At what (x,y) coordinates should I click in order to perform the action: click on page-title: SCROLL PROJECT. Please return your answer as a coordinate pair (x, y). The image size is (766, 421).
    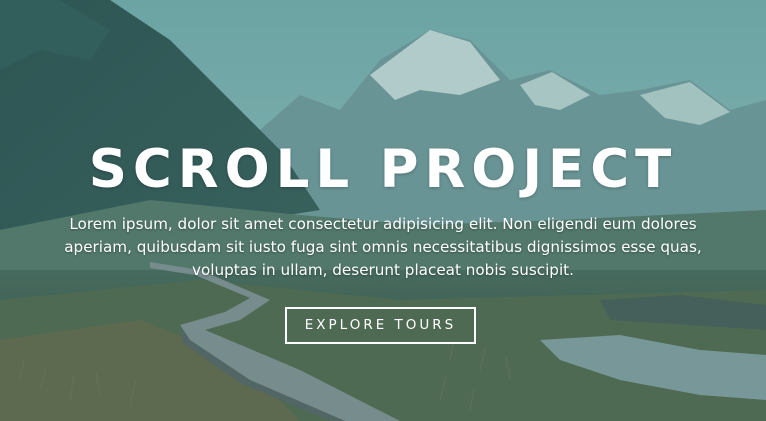
    Looking at the image, I should click on (383, 169).